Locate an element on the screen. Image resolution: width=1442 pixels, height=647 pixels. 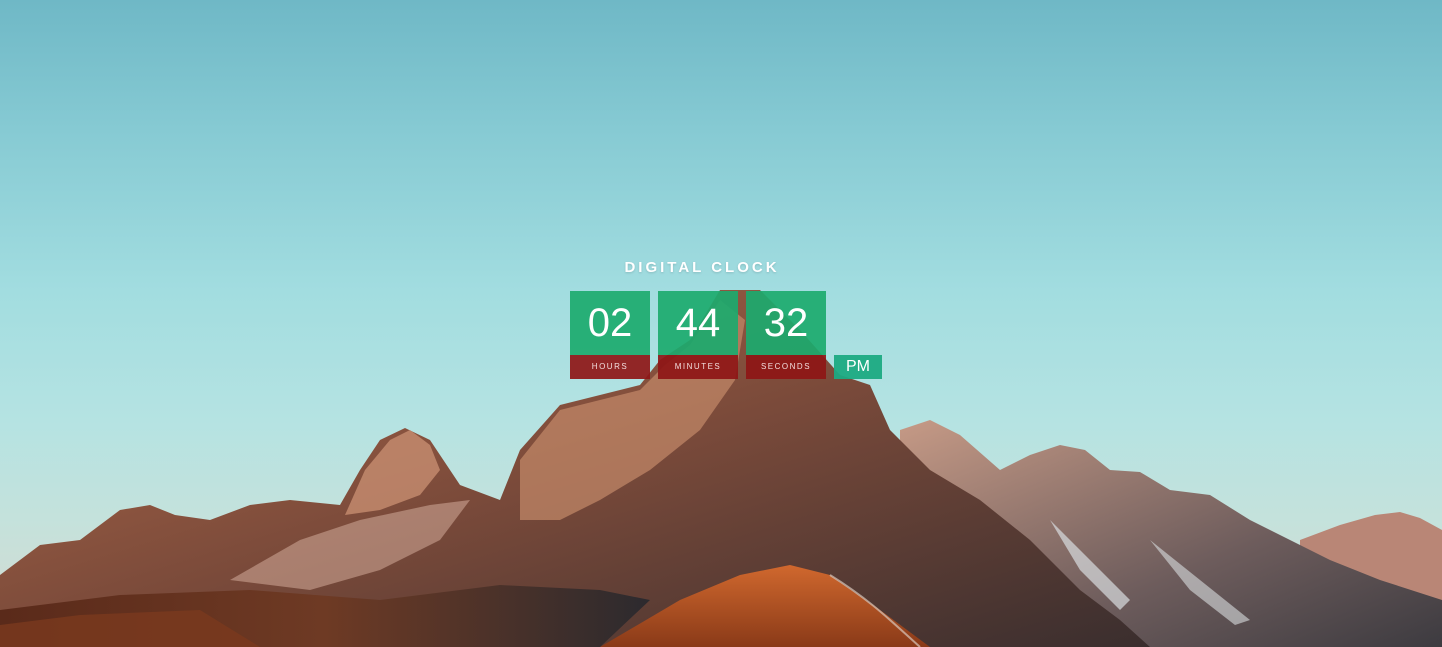
clock-title: DIGITAL CLOCK is located at coordinates (702, 267).